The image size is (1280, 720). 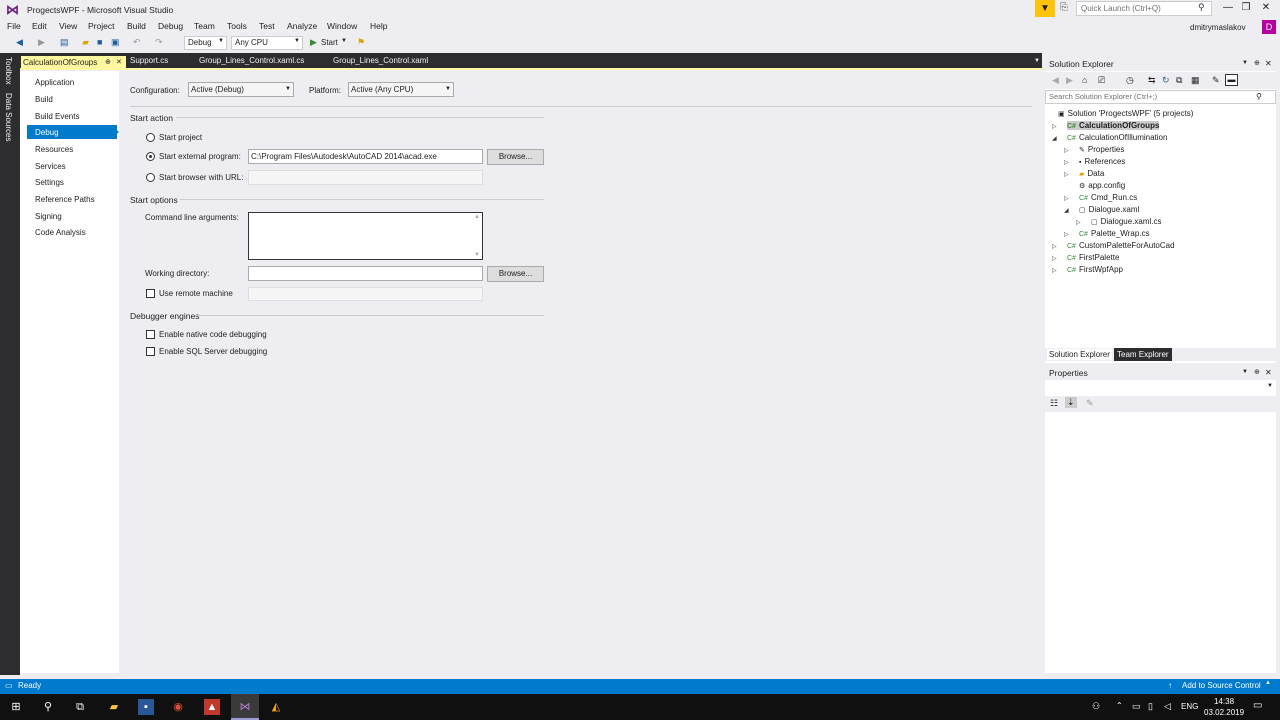 What do you see at coordinates (1126, 221) in the screenshot?
I see `tree-dialogue-xaml-cs: ▢ Dialogue.xaml.cs` at bounding box center [1126, 221].